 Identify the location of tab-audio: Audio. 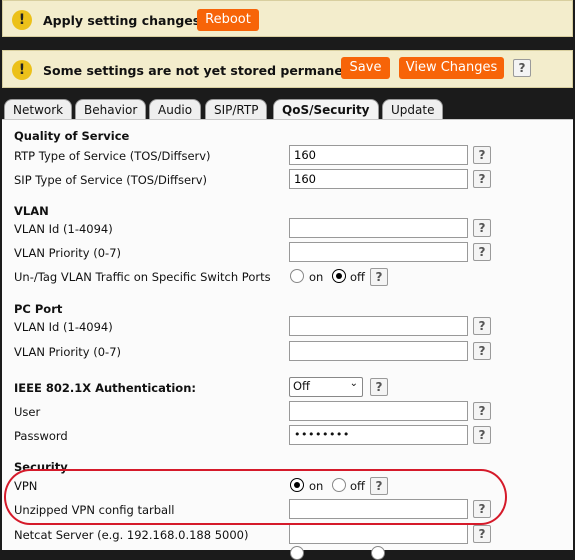
(175, 109).